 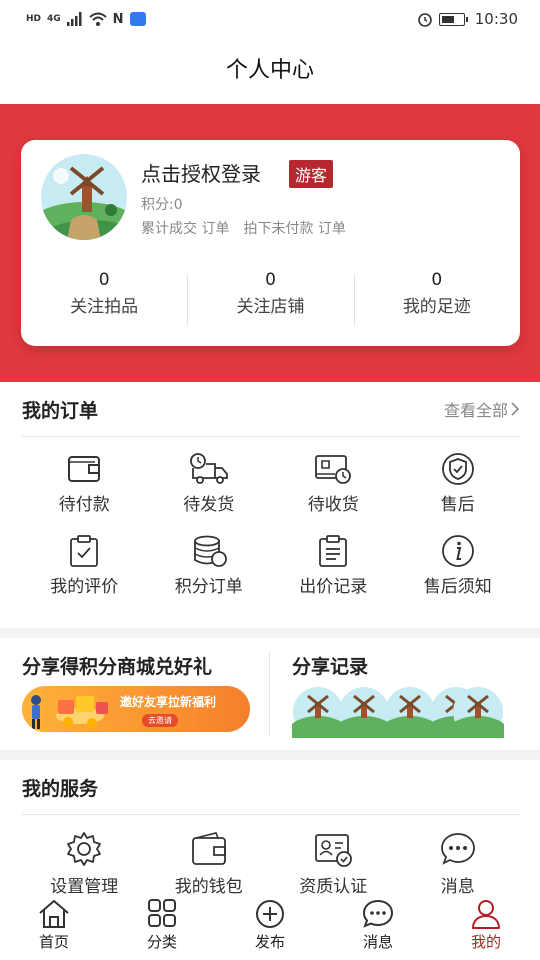 I want to click on view-all-label: 查看全部, so click(x=475, y=410).